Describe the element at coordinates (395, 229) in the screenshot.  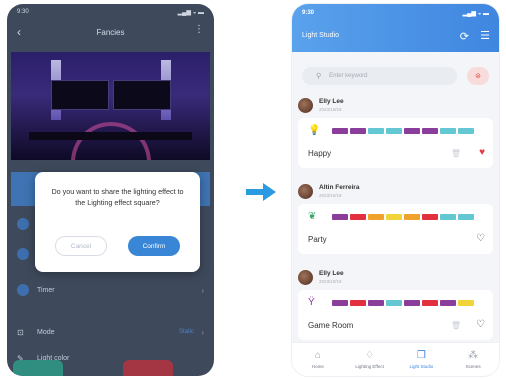
I see `effect-card: ❦ Party ♡` at that location.